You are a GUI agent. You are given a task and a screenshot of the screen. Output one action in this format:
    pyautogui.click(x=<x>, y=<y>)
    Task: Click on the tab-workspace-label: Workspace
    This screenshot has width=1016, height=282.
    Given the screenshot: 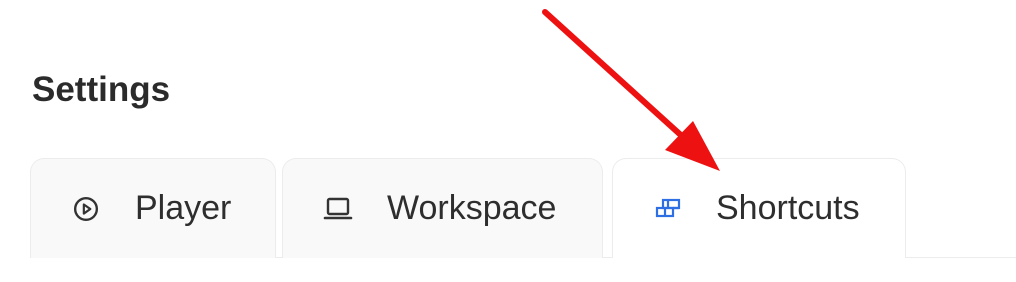 What is the action you would take?
    pyautogui.click(x=472, y=208)
    